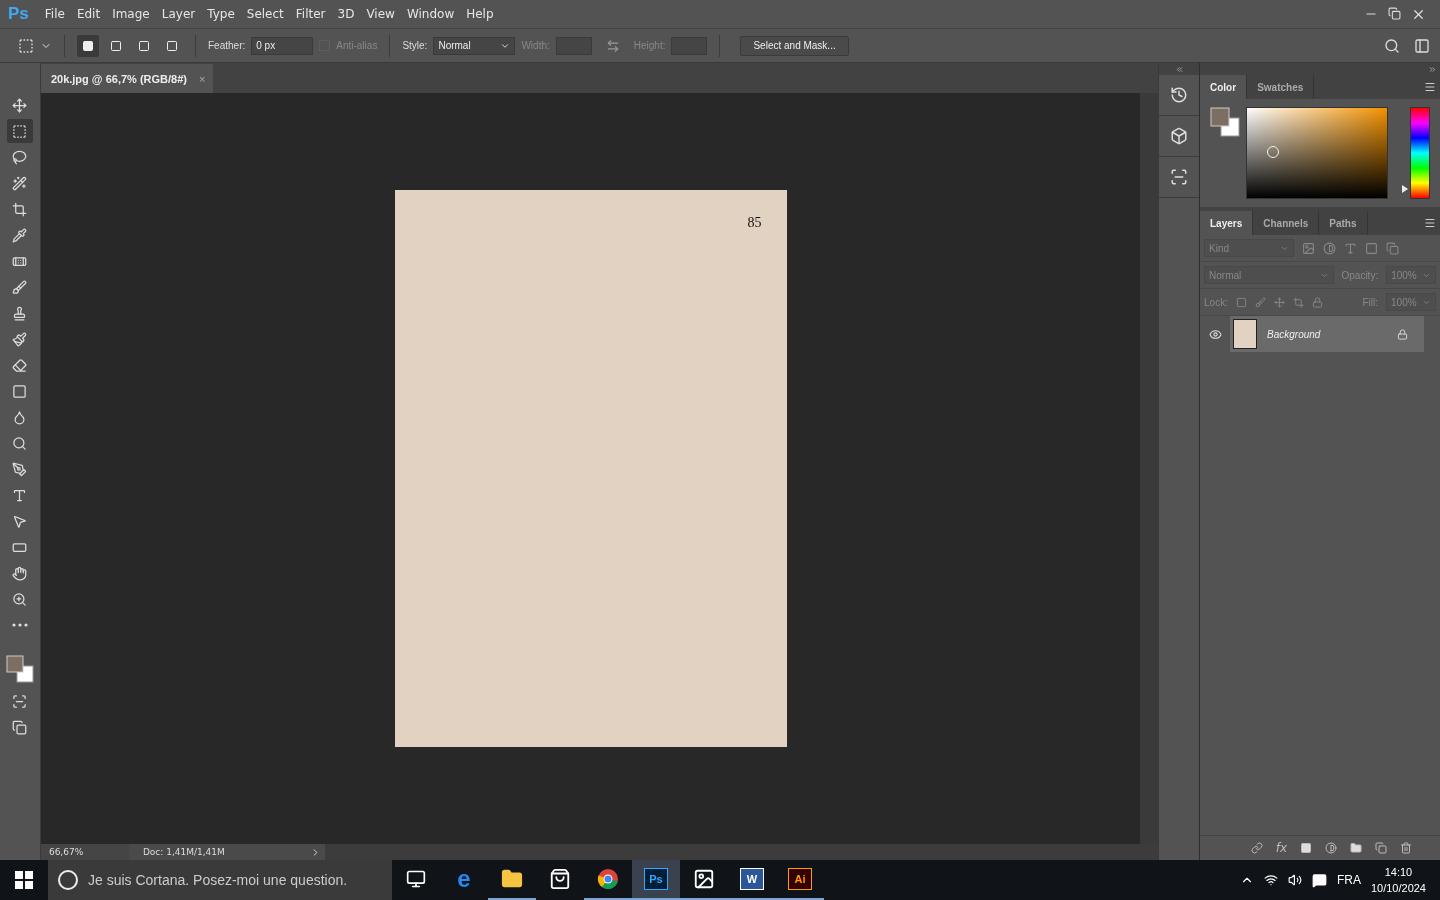 Image resolution: width=1440 pixels, height=900 pixels. I want to click on workspace-icon, so click(1422, 45).